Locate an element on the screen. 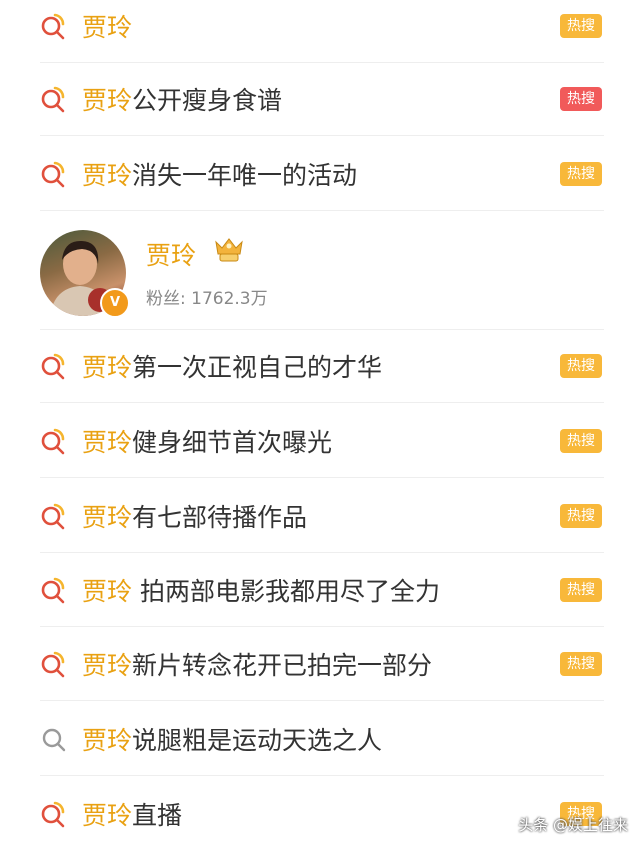  suggestion-text: 贾玲有七部待播作品 is located at coordinates (321, 516).